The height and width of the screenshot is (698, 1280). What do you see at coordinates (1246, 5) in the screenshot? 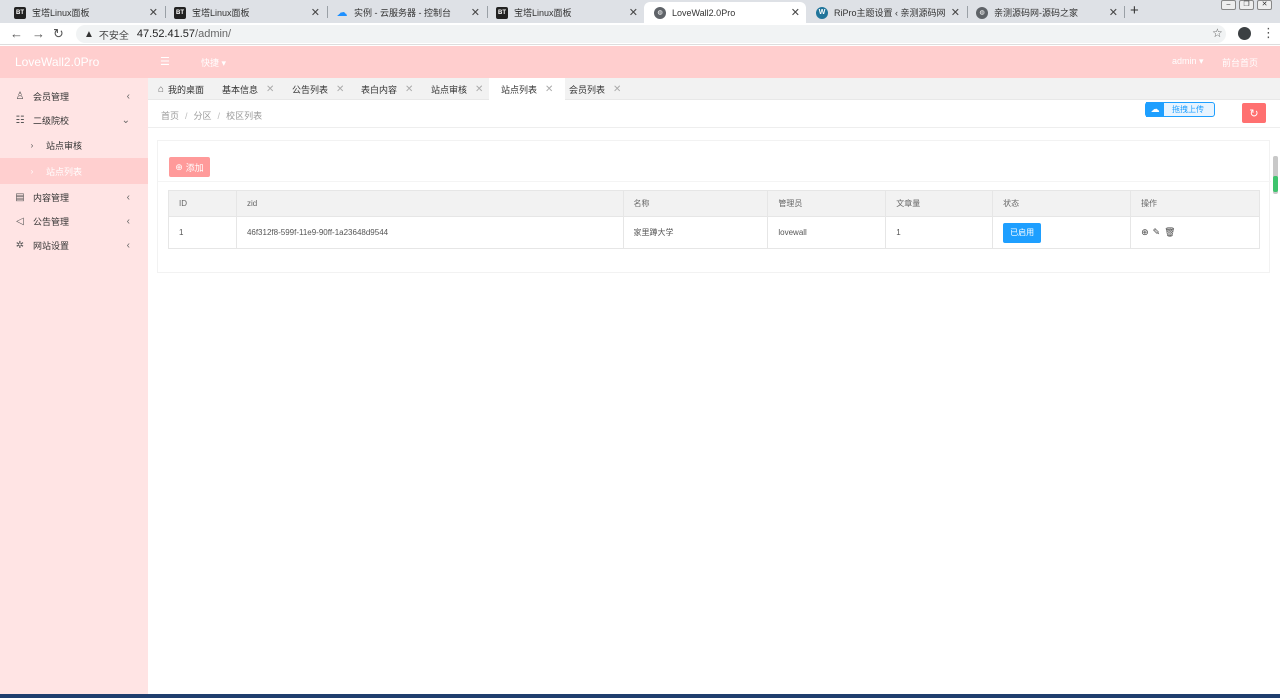
I see `restore-icon: ❐` at bounding box center [1246, 5].